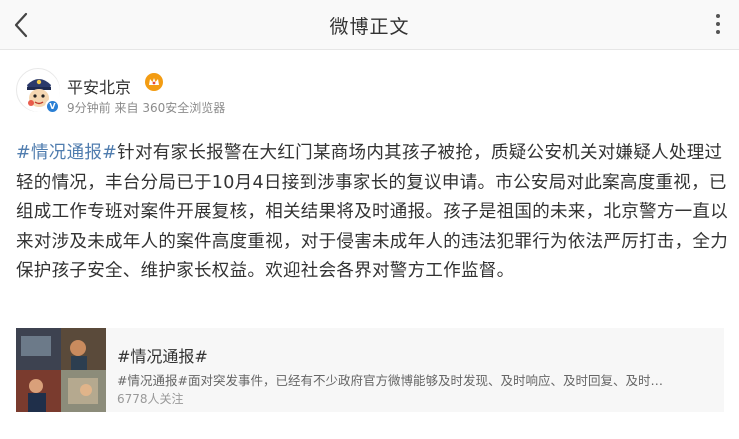  Describe the element at coordinates (183, 108) in the screenshot. I see `post-source: 360安全浏览器` at that location.